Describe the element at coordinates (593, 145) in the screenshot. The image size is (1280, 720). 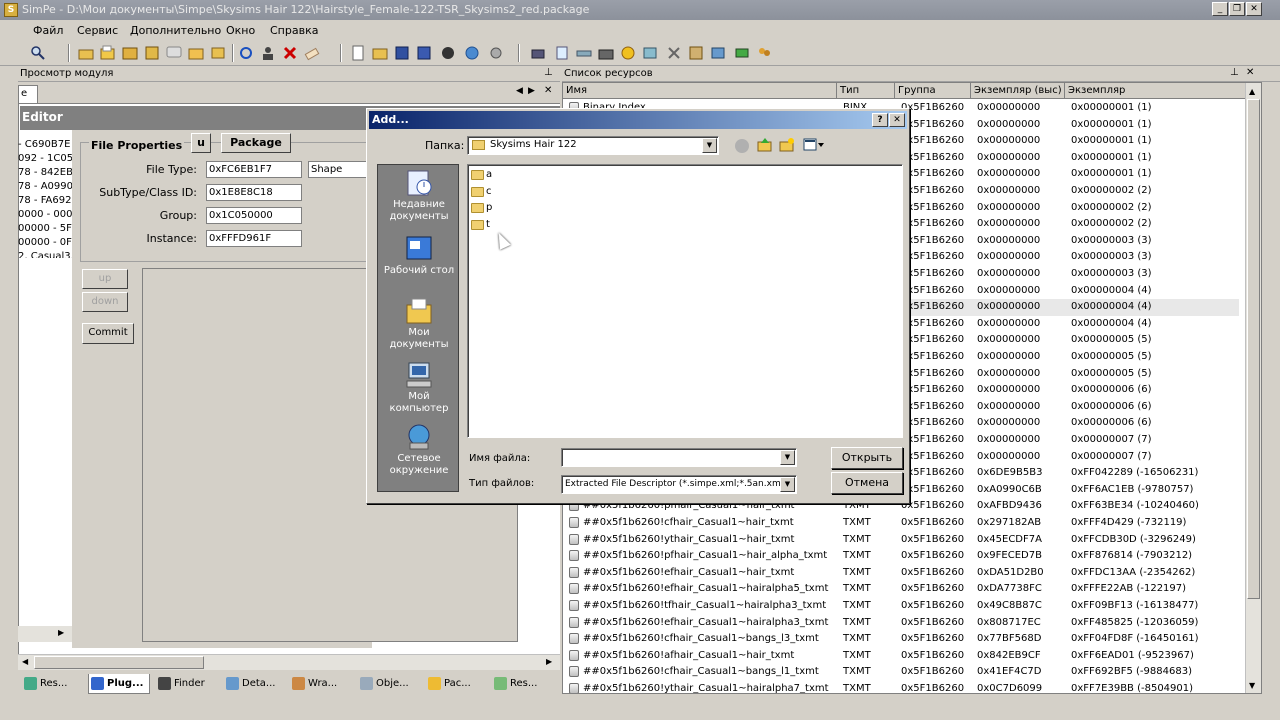
I see `folder-combo: Skysims Hair 122 ▼` at that location.